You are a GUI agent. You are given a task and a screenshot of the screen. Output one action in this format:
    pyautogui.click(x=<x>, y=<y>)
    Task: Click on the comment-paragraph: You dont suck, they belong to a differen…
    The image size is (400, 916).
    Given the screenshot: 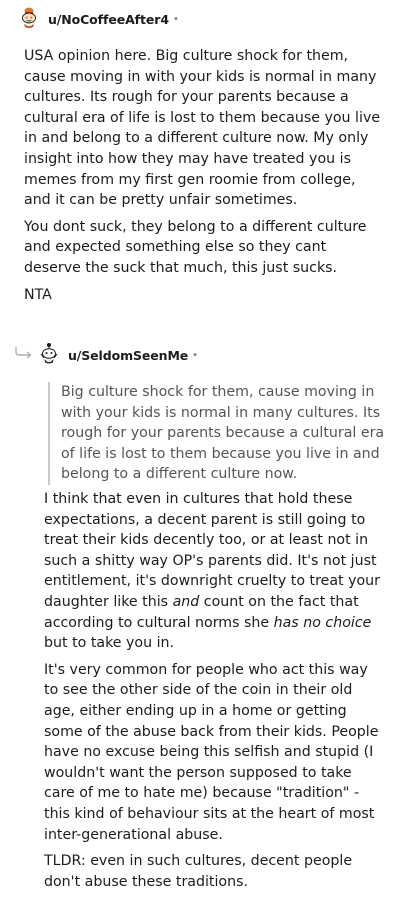 What is the action you would take?
    pyautogui.click(x=195, y=247)
    